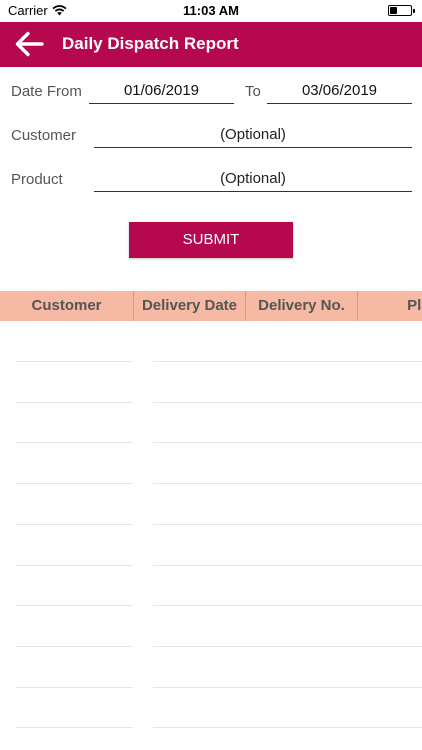 The image size is (422, 750). Describe the element at coordinates (390, 306) in the screenshot. I see `column-header-plan: Plan` at that location.